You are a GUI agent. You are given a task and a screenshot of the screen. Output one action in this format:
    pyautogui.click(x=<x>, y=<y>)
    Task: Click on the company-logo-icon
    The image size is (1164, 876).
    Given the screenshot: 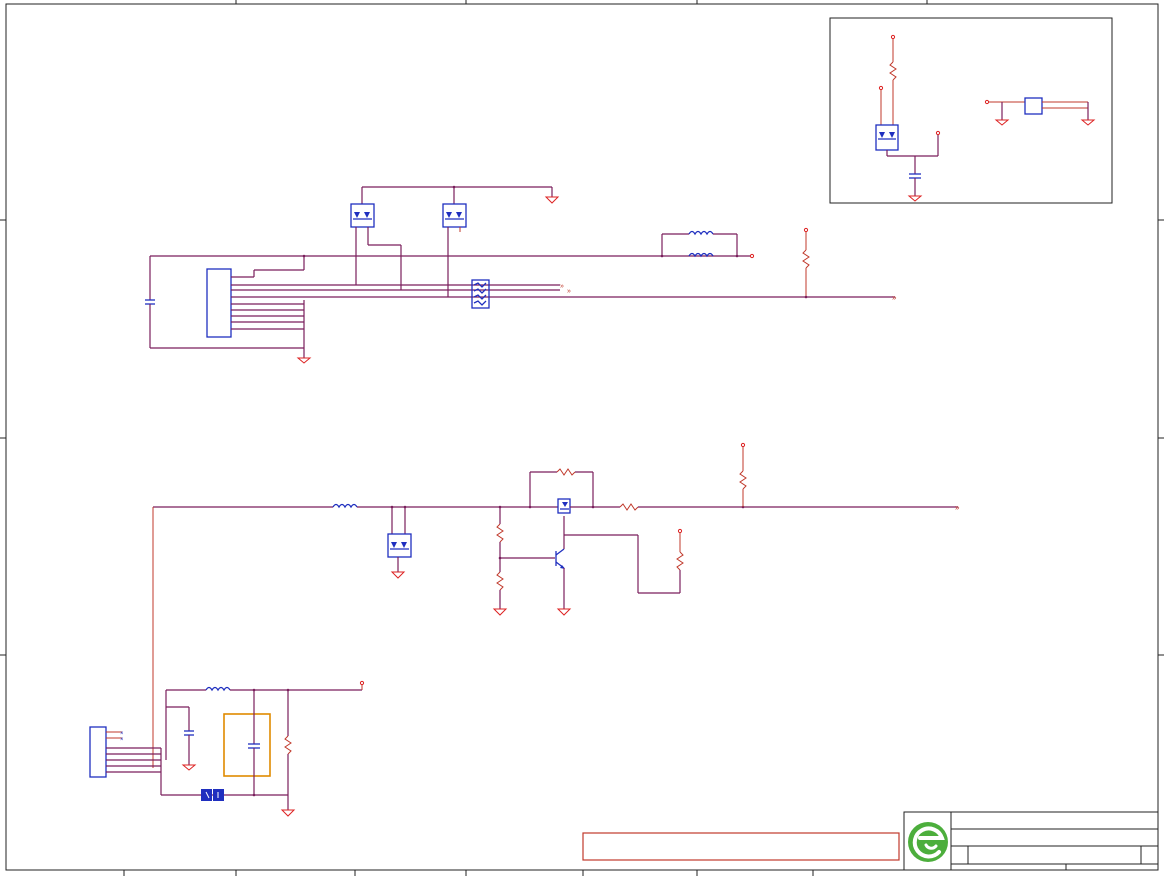 What is the action you would take?
    pyautogui.click(x=928, y=842)
    